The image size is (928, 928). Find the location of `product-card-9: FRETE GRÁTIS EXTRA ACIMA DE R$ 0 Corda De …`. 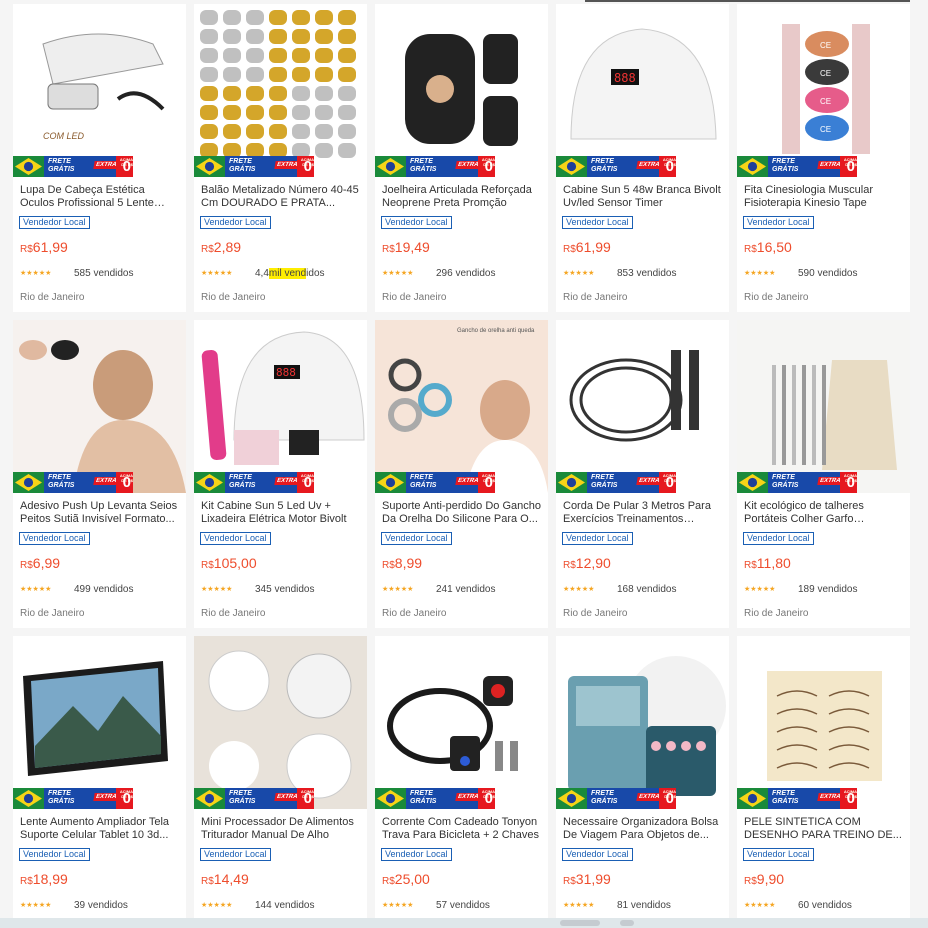

product-card-9: FRETE GRÁTIS EXTRA ACIMA DE R$ 0 Corda De … is located at coordinates (642, 474).